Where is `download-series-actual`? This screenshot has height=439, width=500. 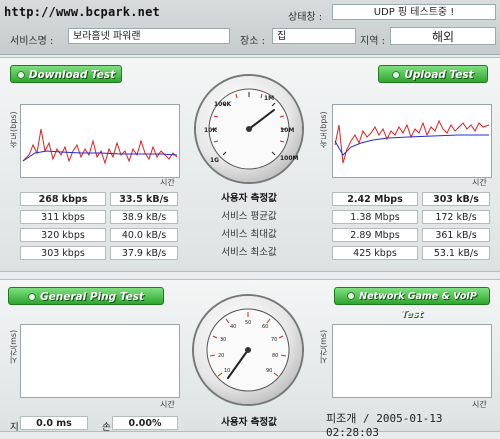
download-series-actual is located at coordinates (100, 146).